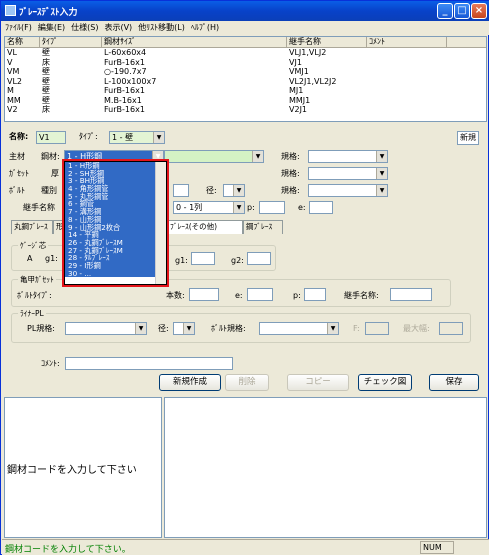 Image resolution: width=489 pixels, height=555 pixels. Describe the element at coordinates (245, 547) in the screenshot. I see `status-bar: 鋼材コードを入力して下さい。 NUM` at that location.